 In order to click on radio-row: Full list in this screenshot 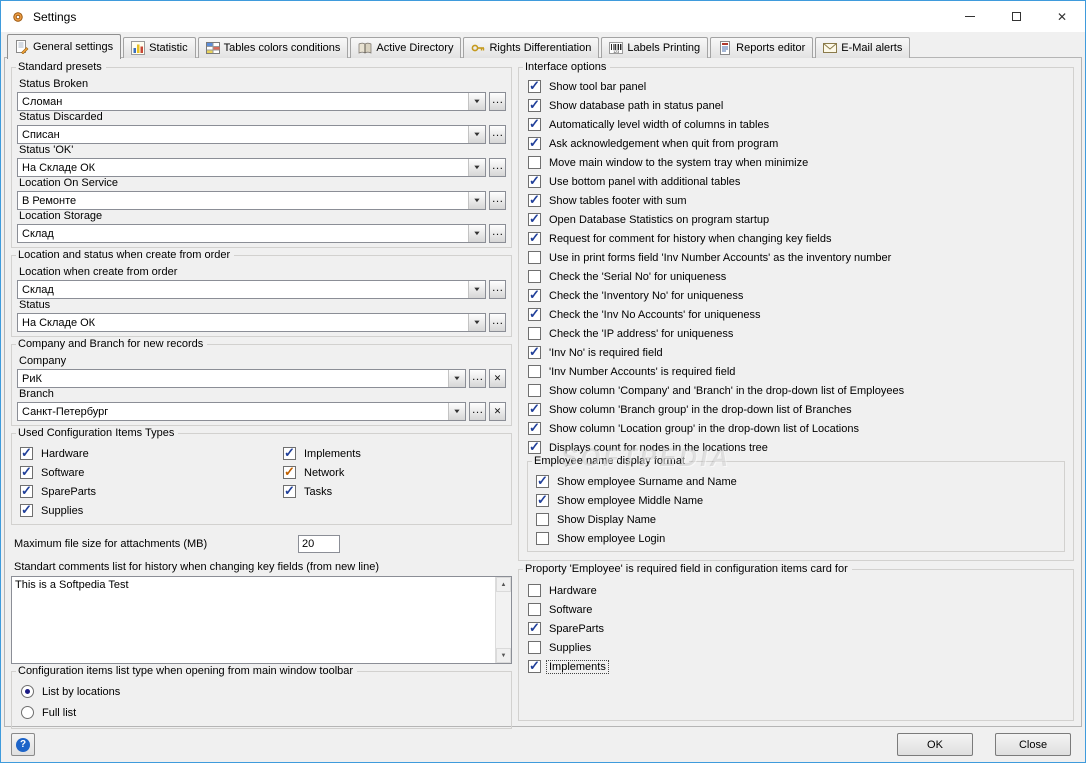, I will do `click(261, 712)`.